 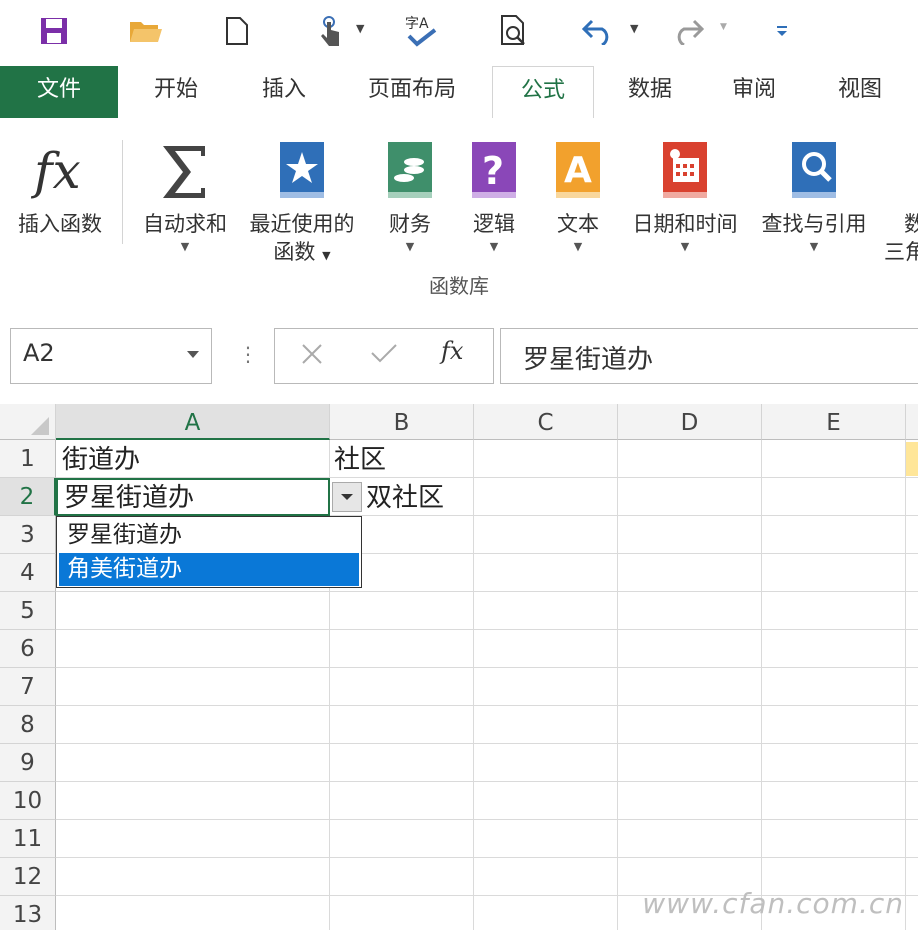 I want to click on logical-label: 逻辑, so click(x=494, y=224).